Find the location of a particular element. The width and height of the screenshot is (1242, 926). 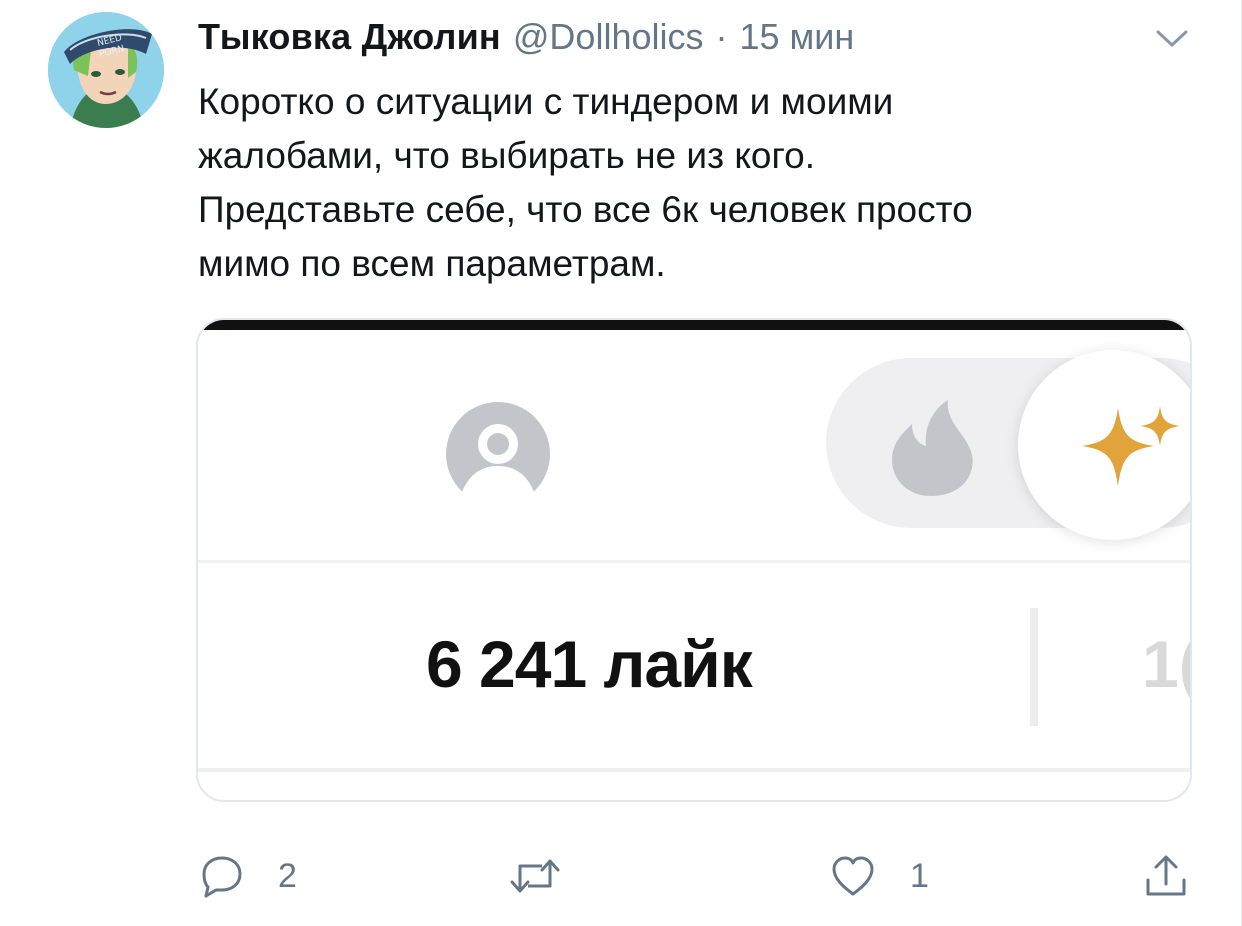

reply-count: 2 is located at coordinates (287, 875).